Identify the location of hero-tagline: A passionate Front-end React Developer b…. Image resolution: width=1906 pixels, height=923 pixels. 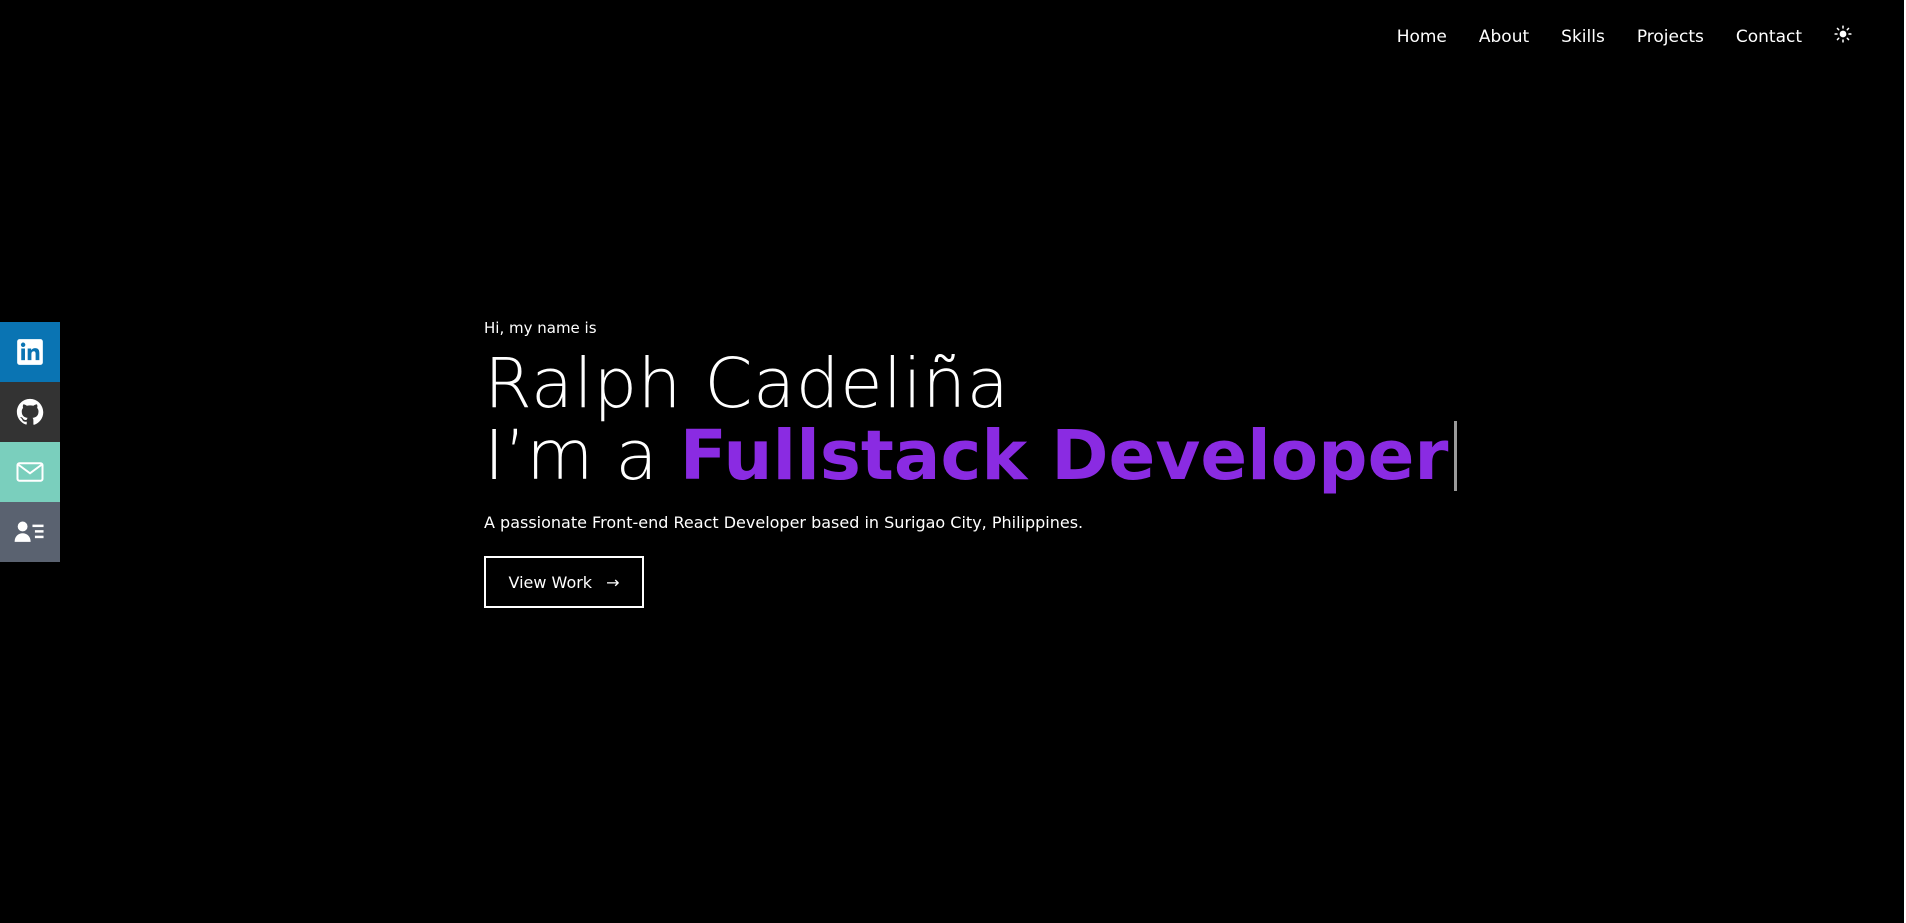
(784, 522).